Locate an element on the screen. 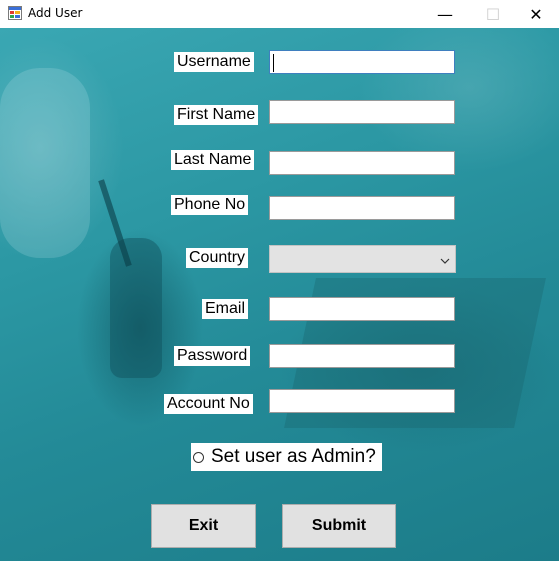  exit-button: Exit is located at coordinates (203, 526).